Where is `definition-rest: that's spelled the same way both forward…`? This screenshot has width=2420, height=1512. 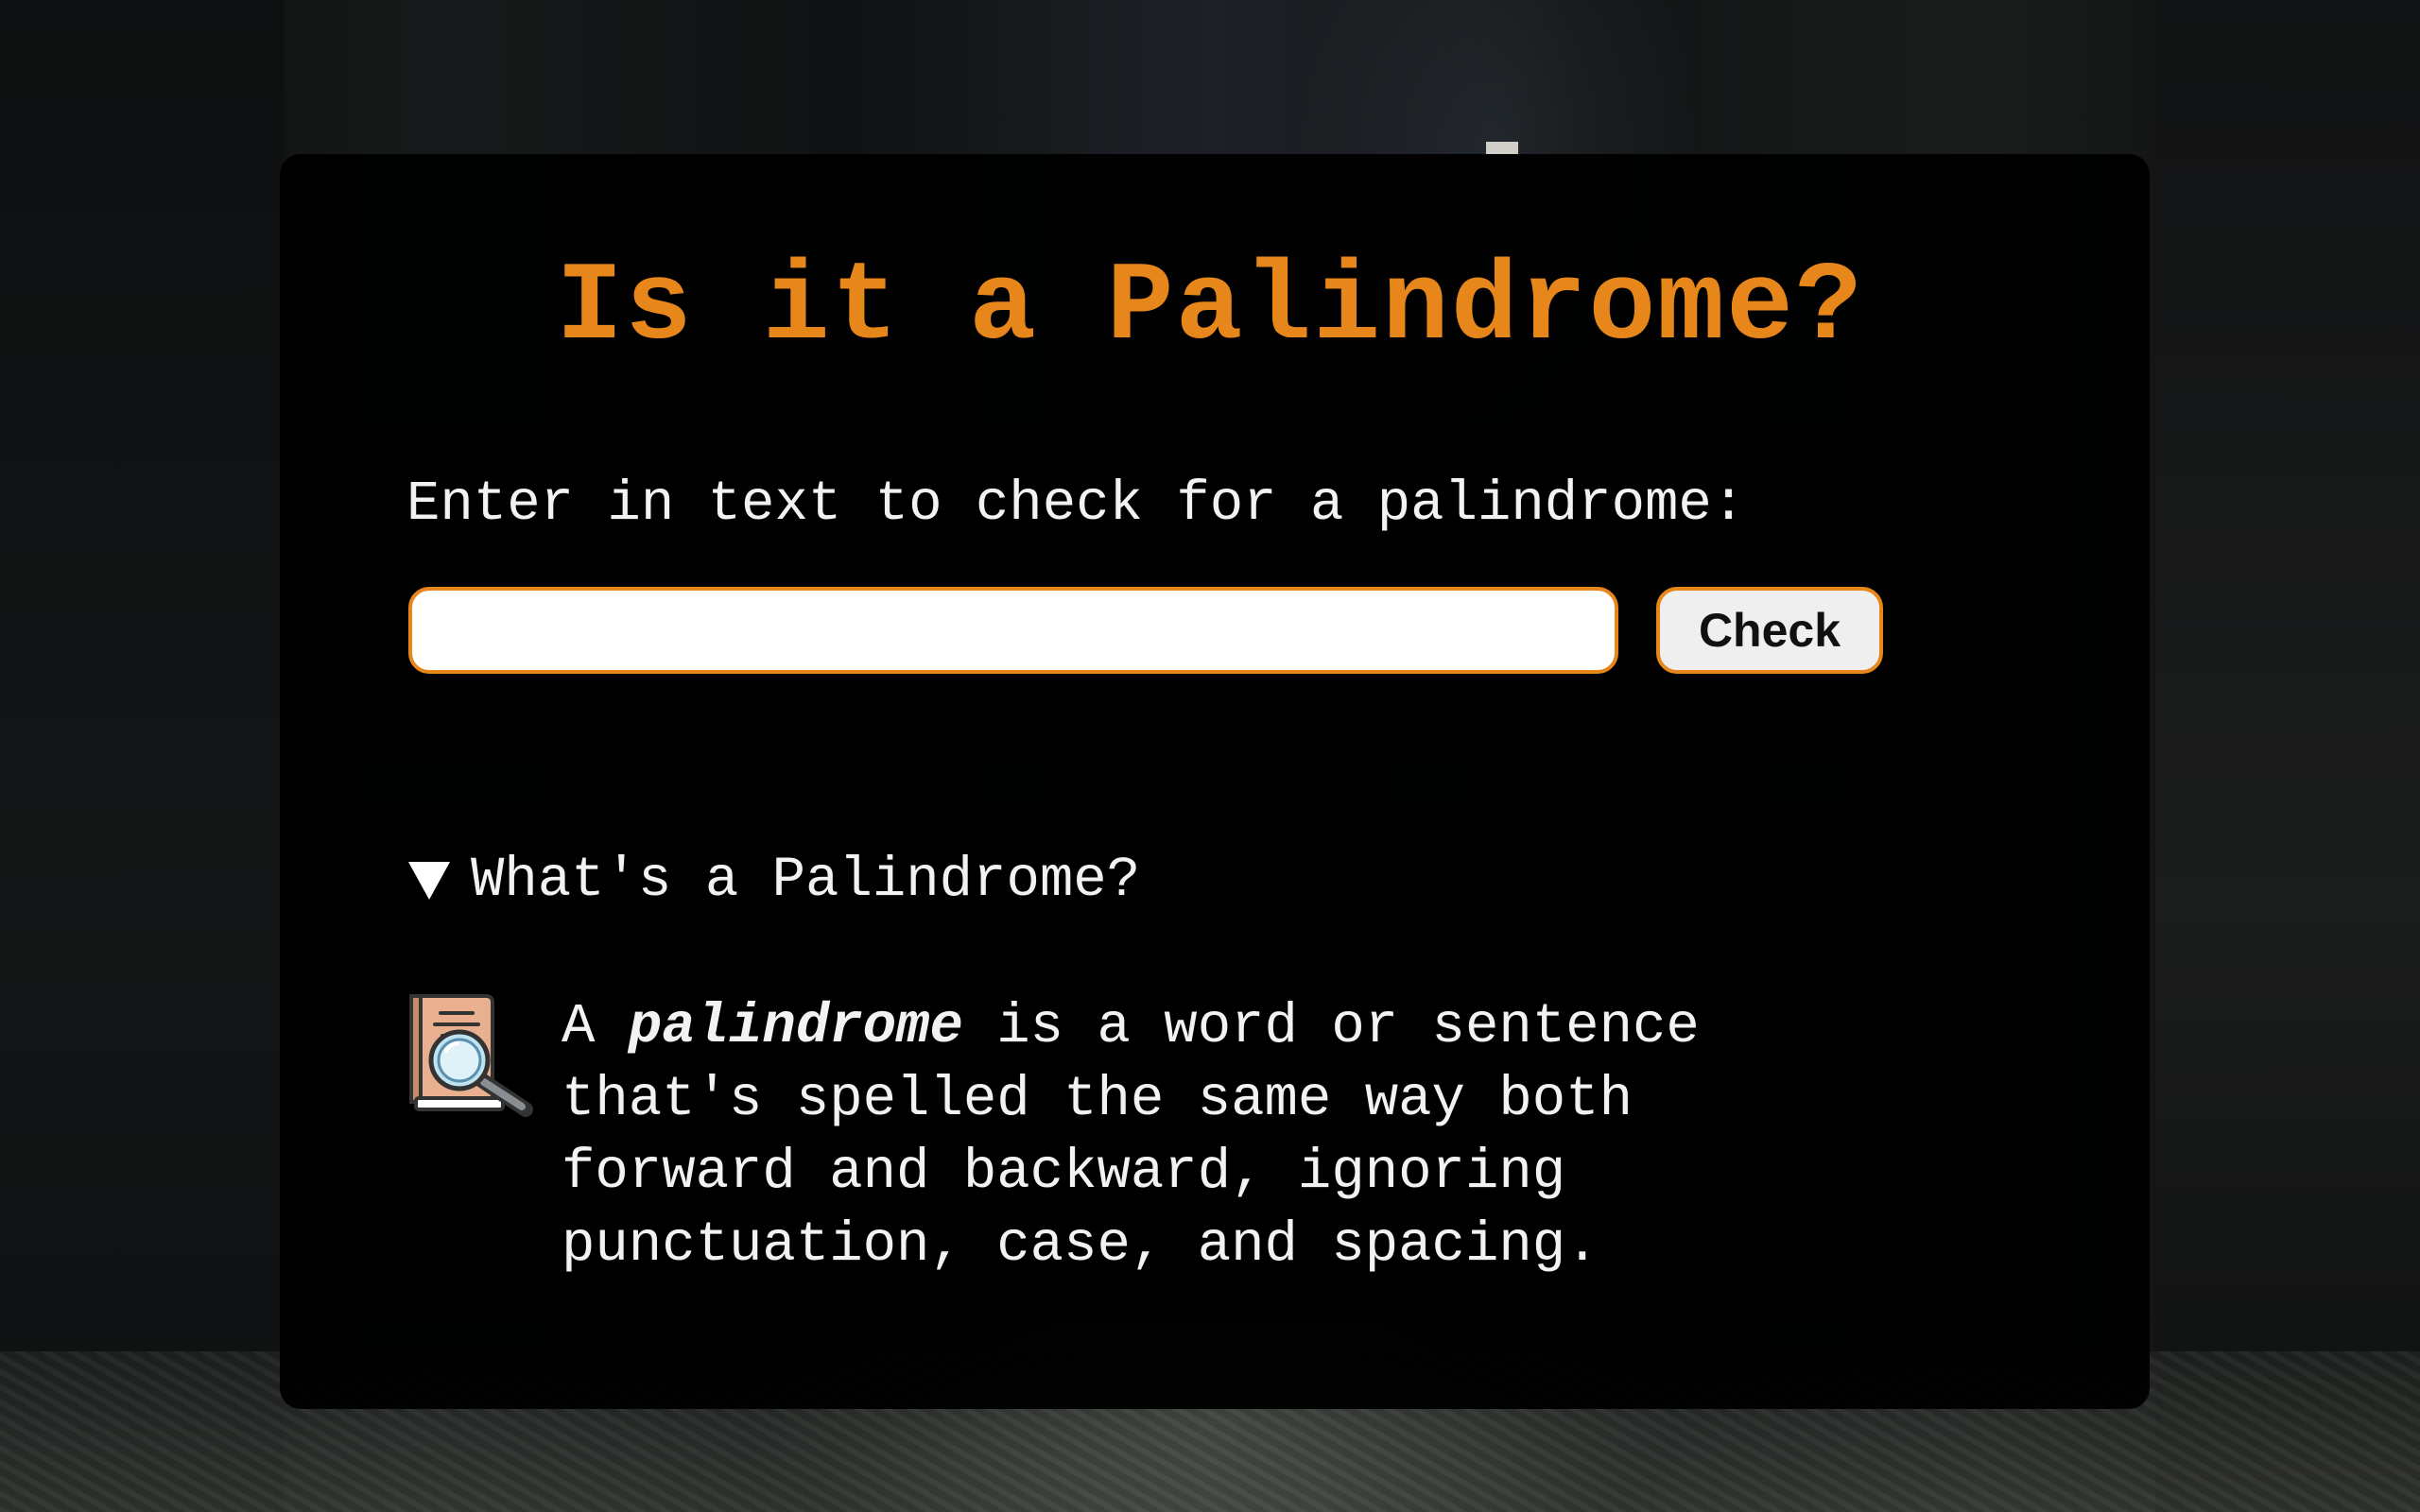 definition-rest: that's spelled the same way both forward… is located at coordinates (1097, 1172).